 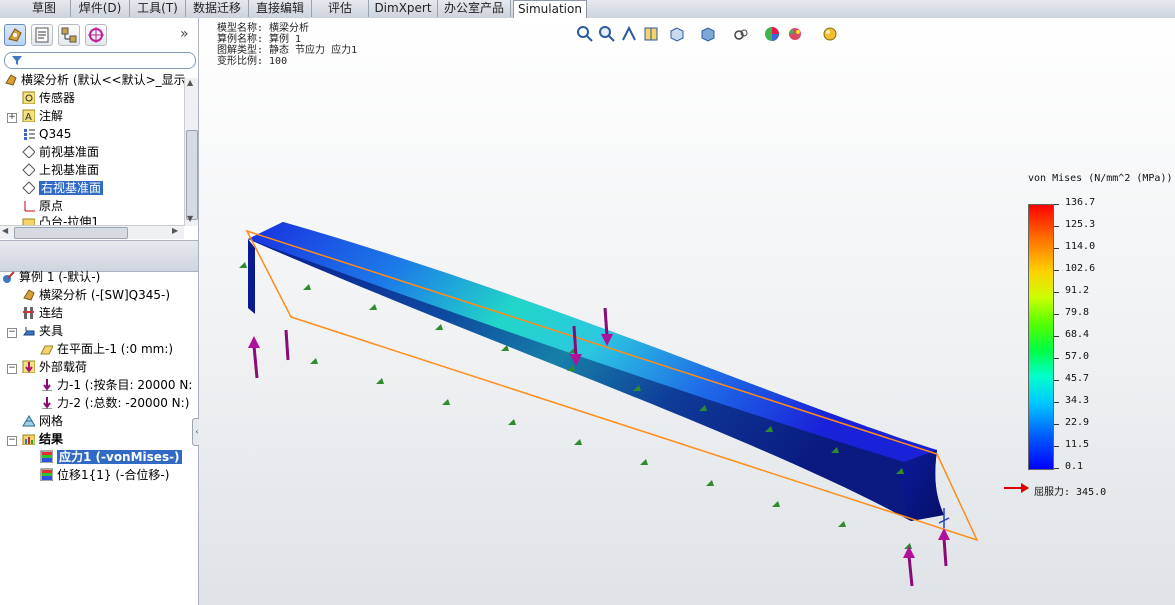 What do you see at coordinates (1077, 444) in the screenshot?
I see `legend-tick: 11.5` at bounding box center [1077, 444].